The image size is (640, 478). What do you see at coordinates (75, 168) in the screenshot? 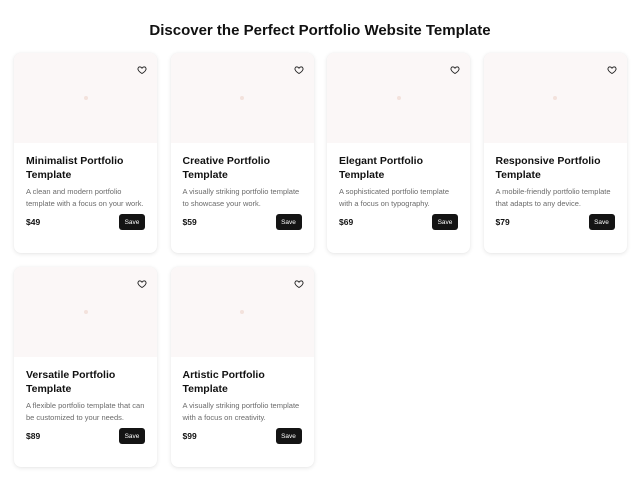
I see `card-title: Minimalist Portfolio Template` at bounding box center [75, 168].